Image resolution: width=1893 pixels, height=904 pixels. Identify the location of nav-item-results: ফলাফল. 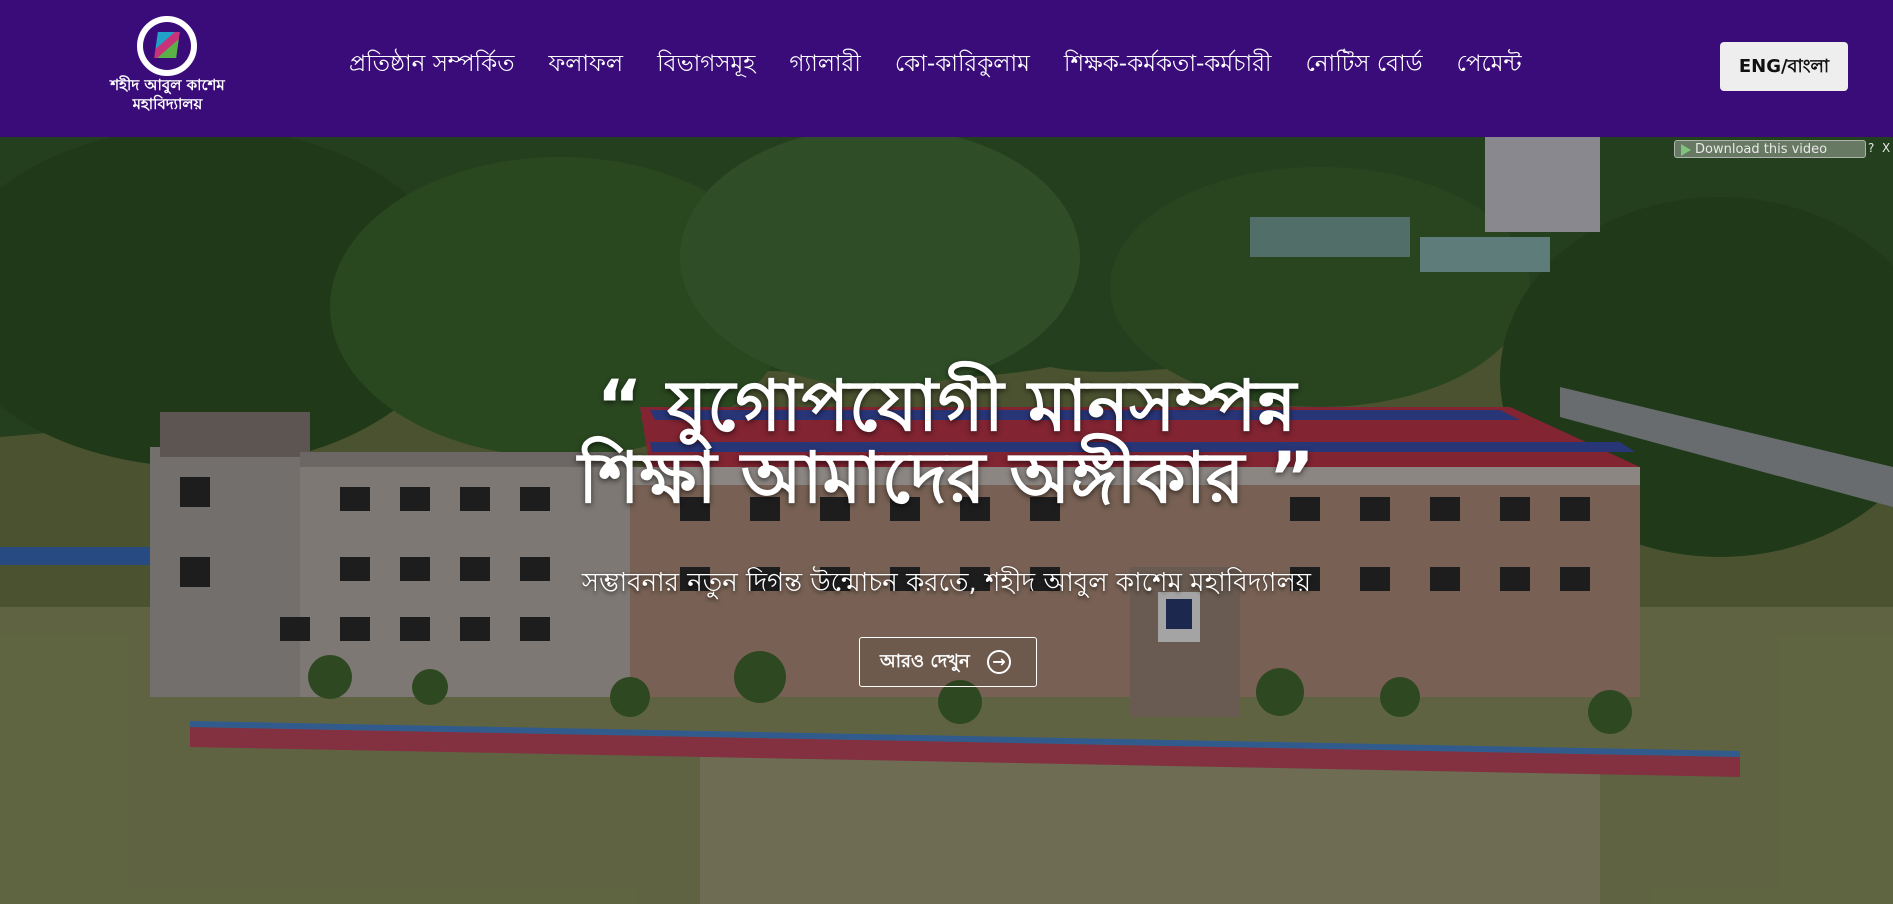
(585, 64).